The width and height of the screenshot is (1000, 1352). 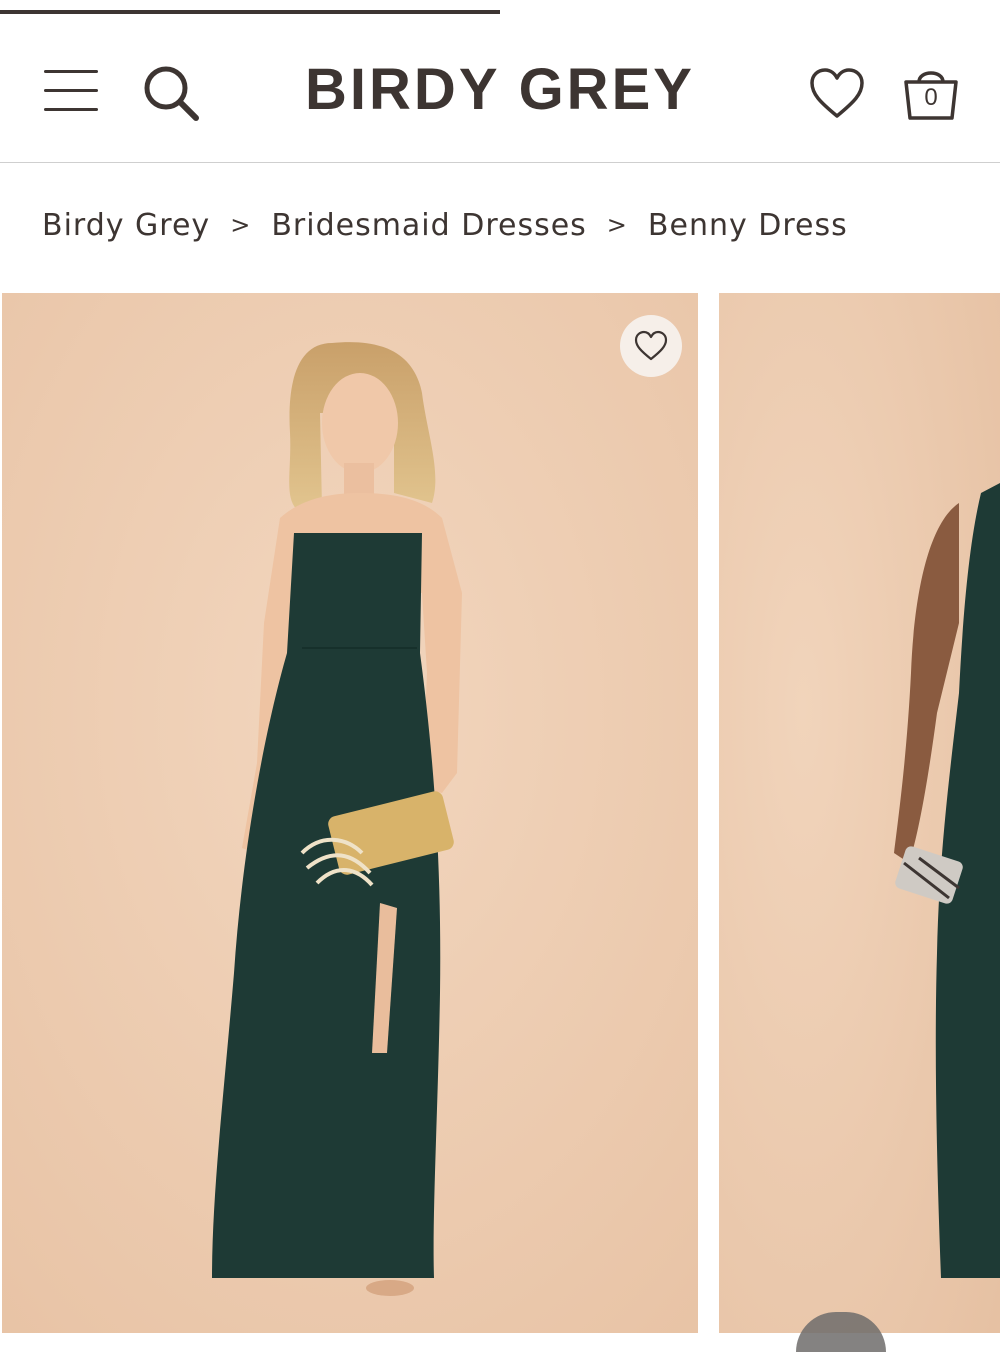 I want to click on breadcrumb-current: Benny Dress, so click(x=747, y=225).